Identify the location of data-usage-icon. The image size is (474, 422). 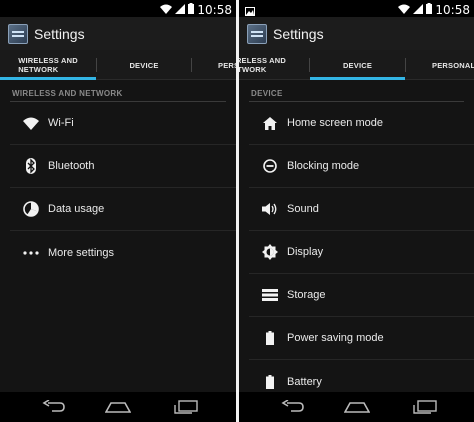
(31, 209).